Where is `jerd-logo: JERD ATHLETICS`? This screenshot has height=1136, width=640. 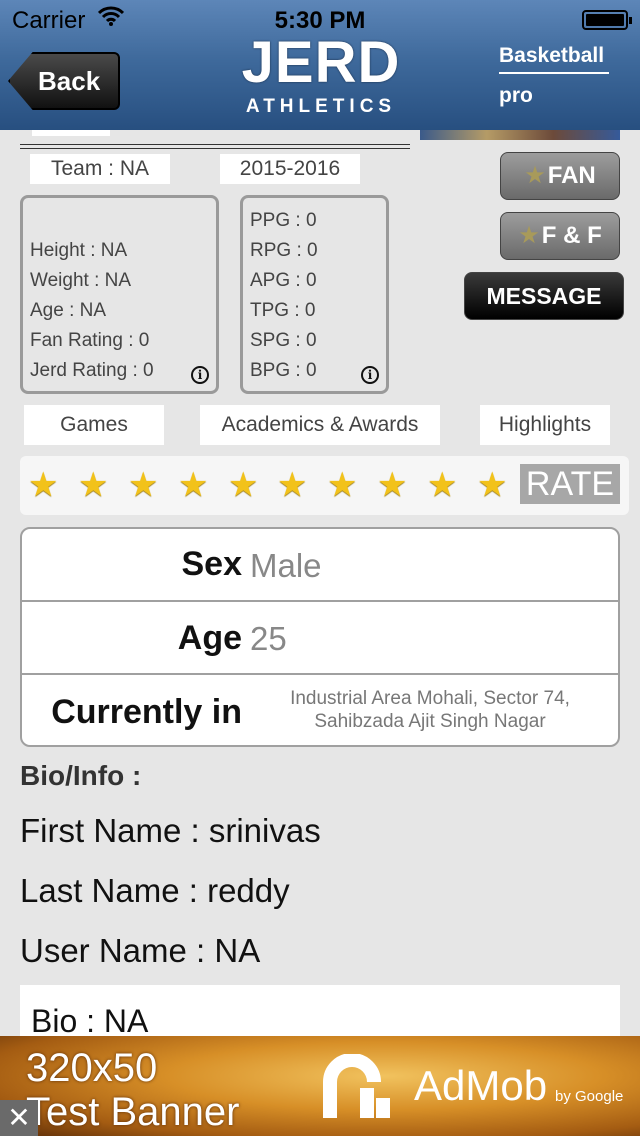 jerd-logo: JERD ATHLETICS is located at coordinates (321, 79).